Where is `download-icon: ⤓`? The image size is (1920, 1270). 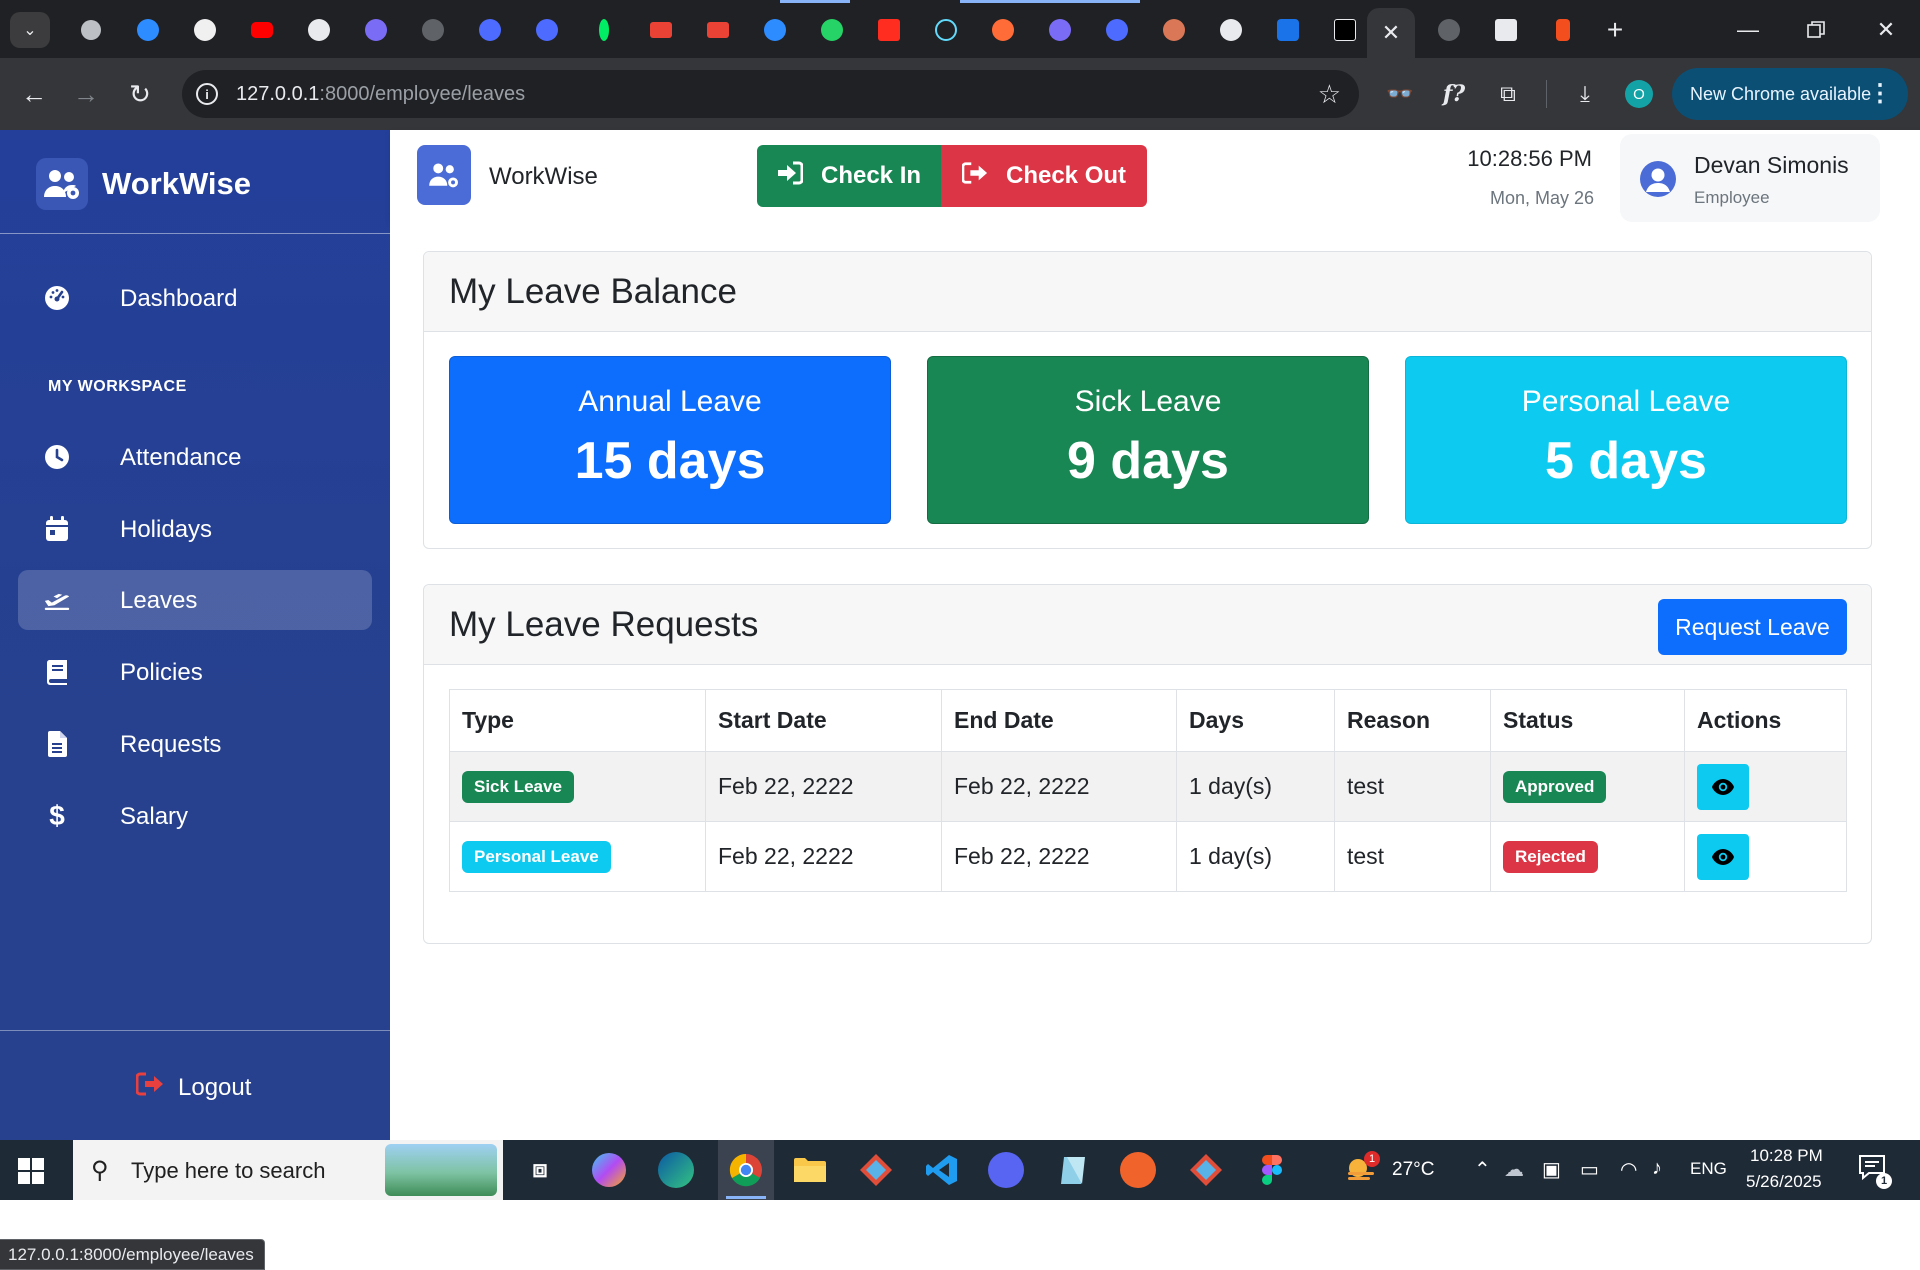 download-icon: ⤓ is located at coordinates (1585, 93).